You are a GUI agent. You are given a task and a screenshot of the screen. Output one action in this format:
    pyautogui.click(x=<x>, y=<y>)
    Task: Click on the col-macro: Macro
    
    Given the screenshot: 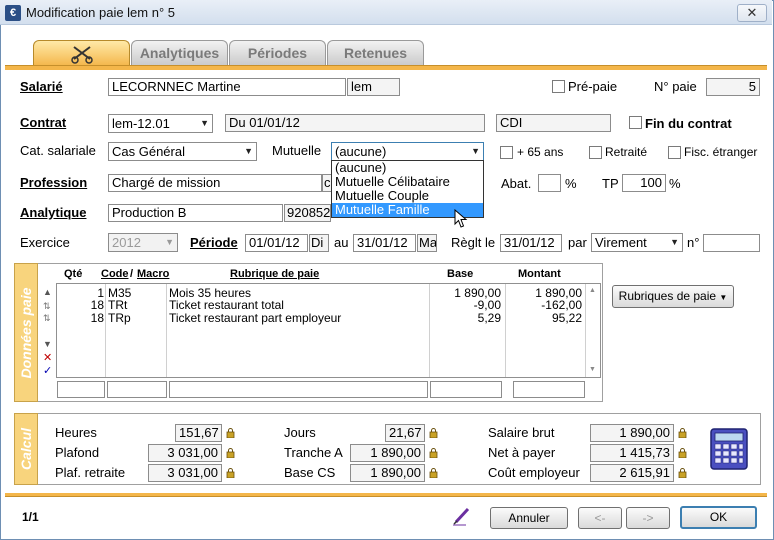 What is the action you would take?
    pyautogui.click(x=153, y=274)
    